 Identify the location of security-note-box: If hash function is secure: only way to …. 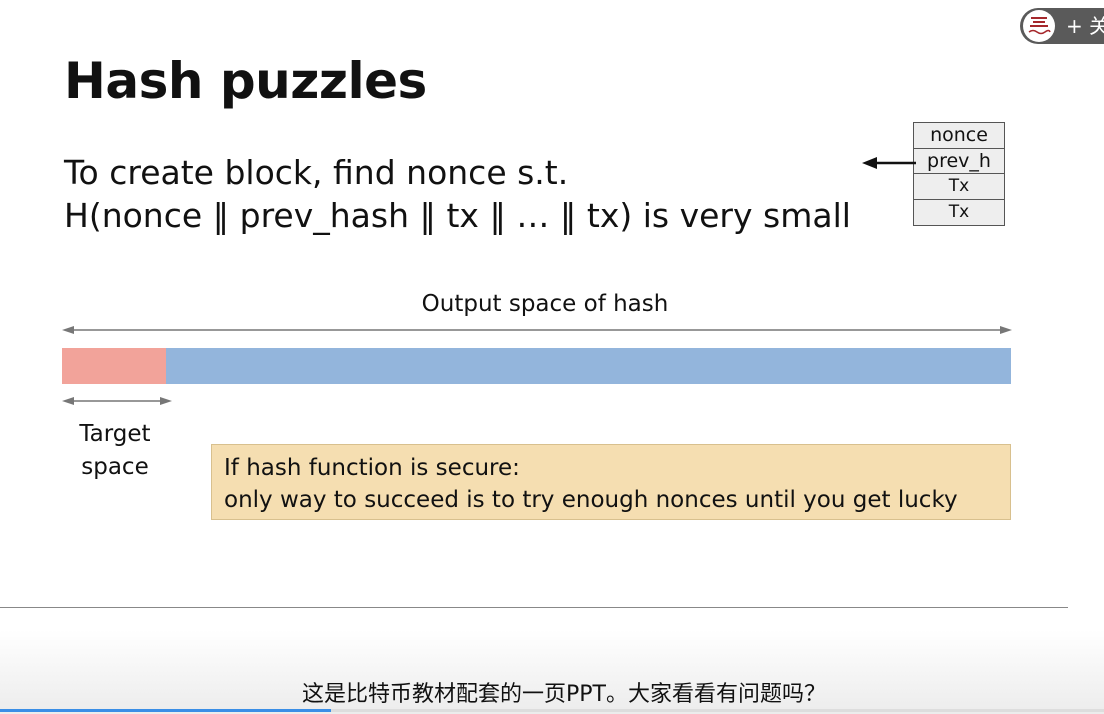
(611, 482).